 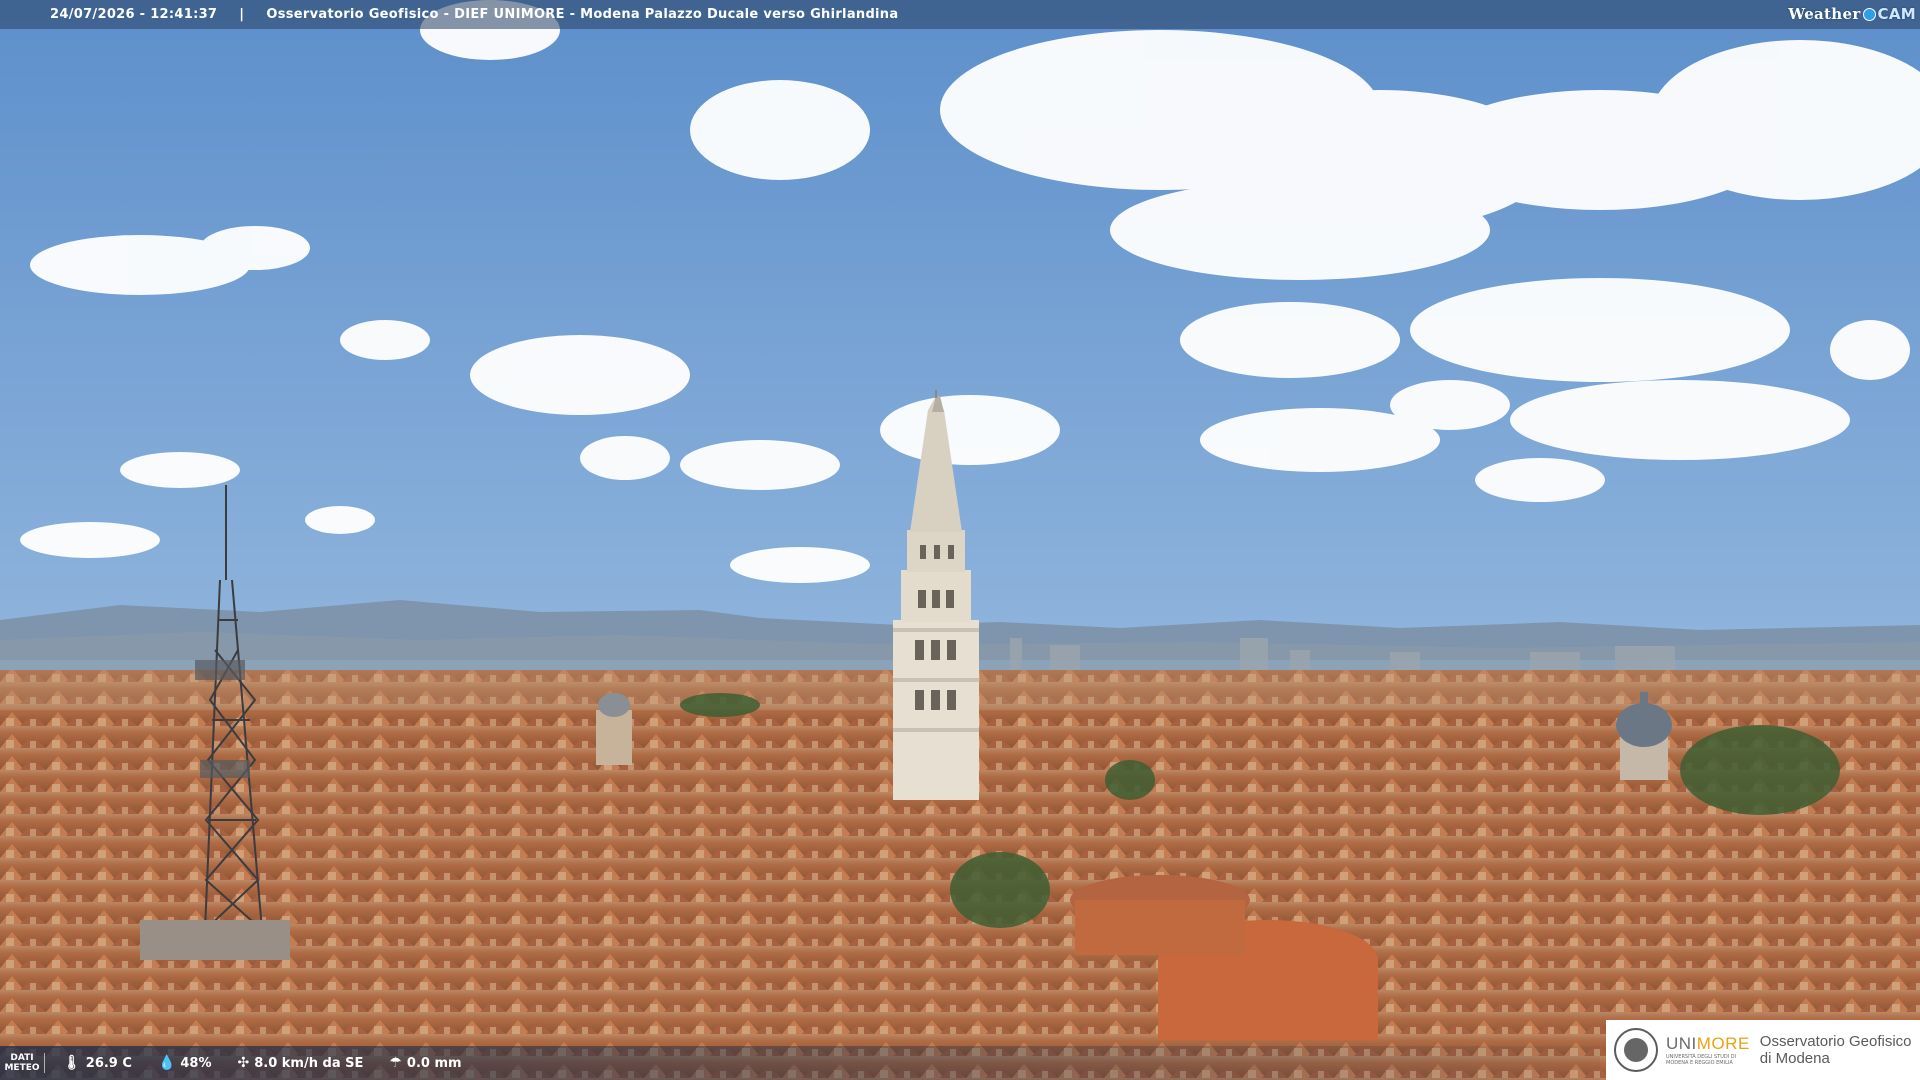 I want to click on observatory-name-line2: di Modena, so click(x=1794, y=1058).